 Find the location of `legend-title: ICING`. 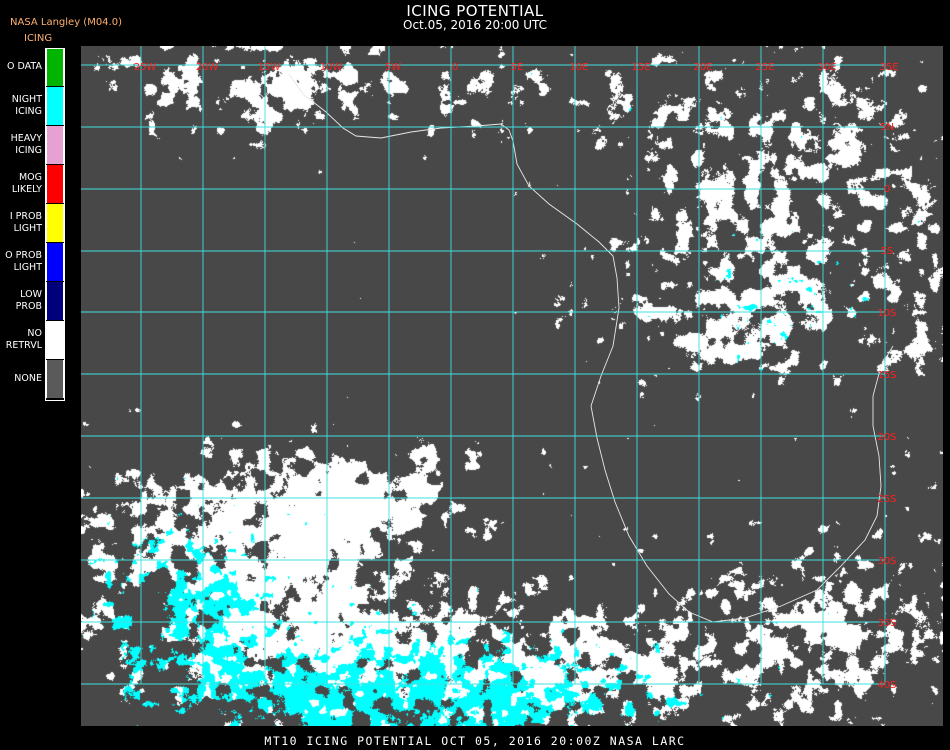

legend-title: ICING is located at coordinates (38, 38).